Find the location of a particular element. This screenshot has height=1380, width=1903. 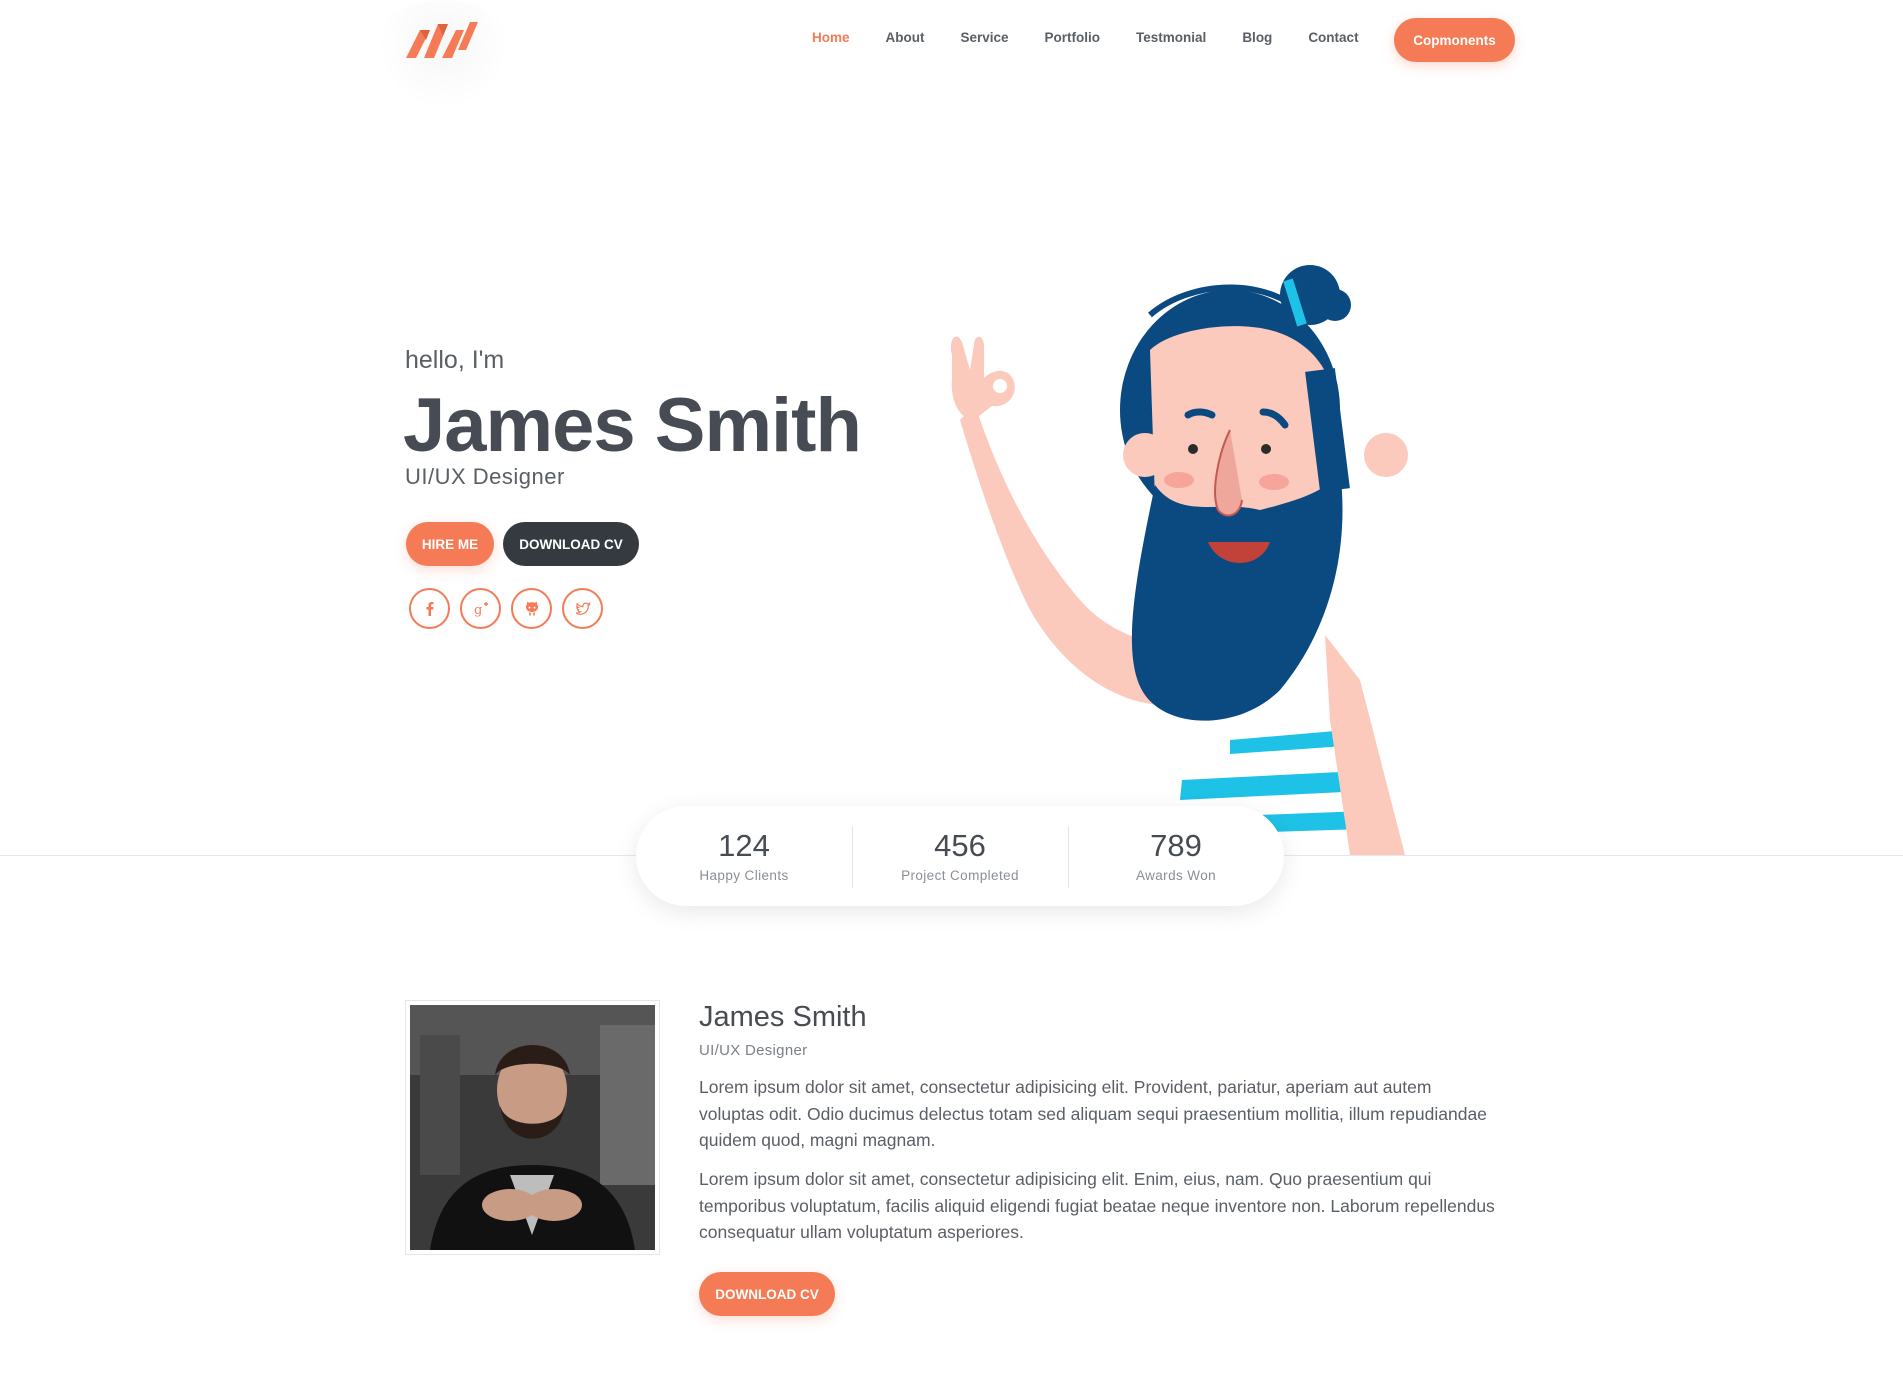

stat-label: Happy Clients is located at coordinates (744, 875).